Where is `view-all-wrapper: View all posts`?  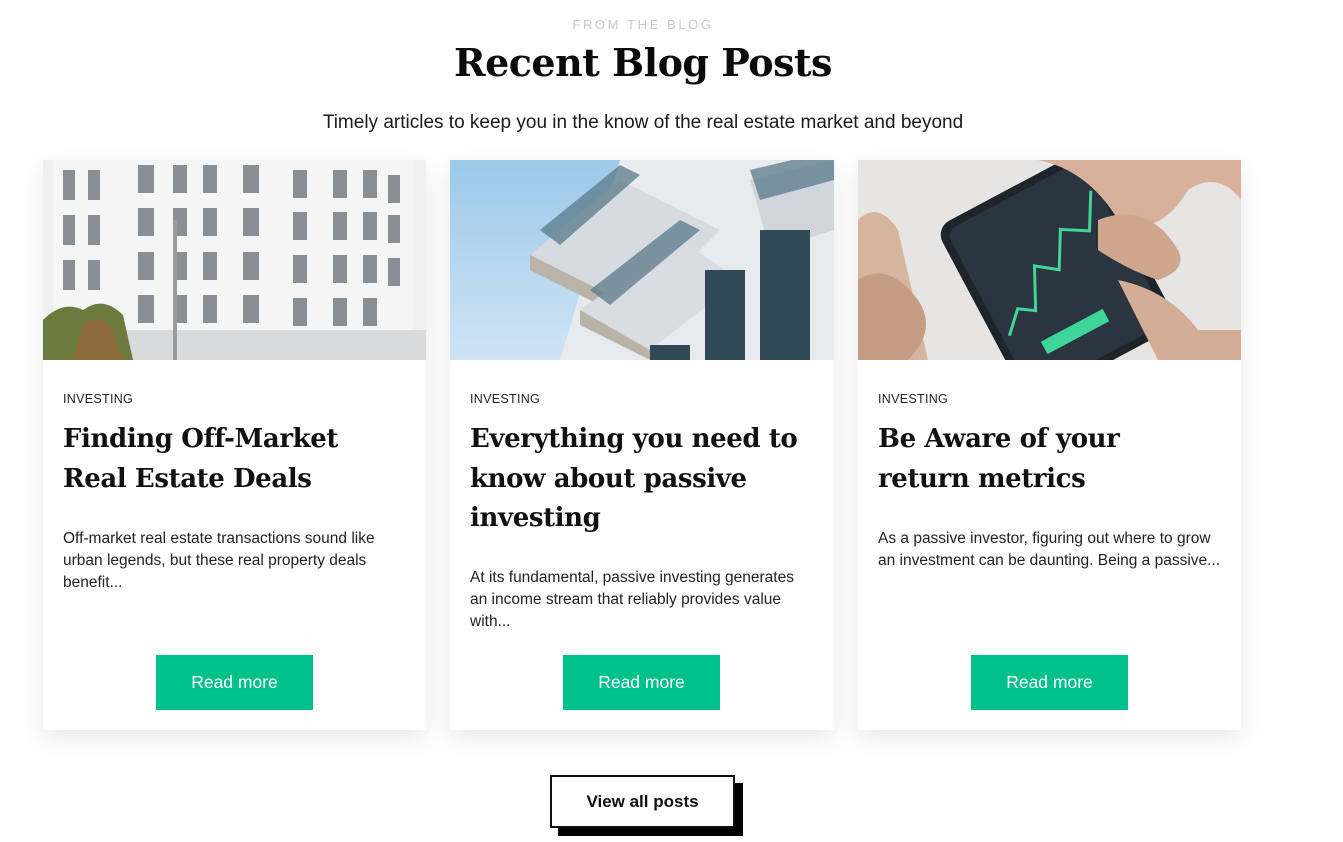 view-all-wrapper: View all posts is located at coordinates (646, 805).